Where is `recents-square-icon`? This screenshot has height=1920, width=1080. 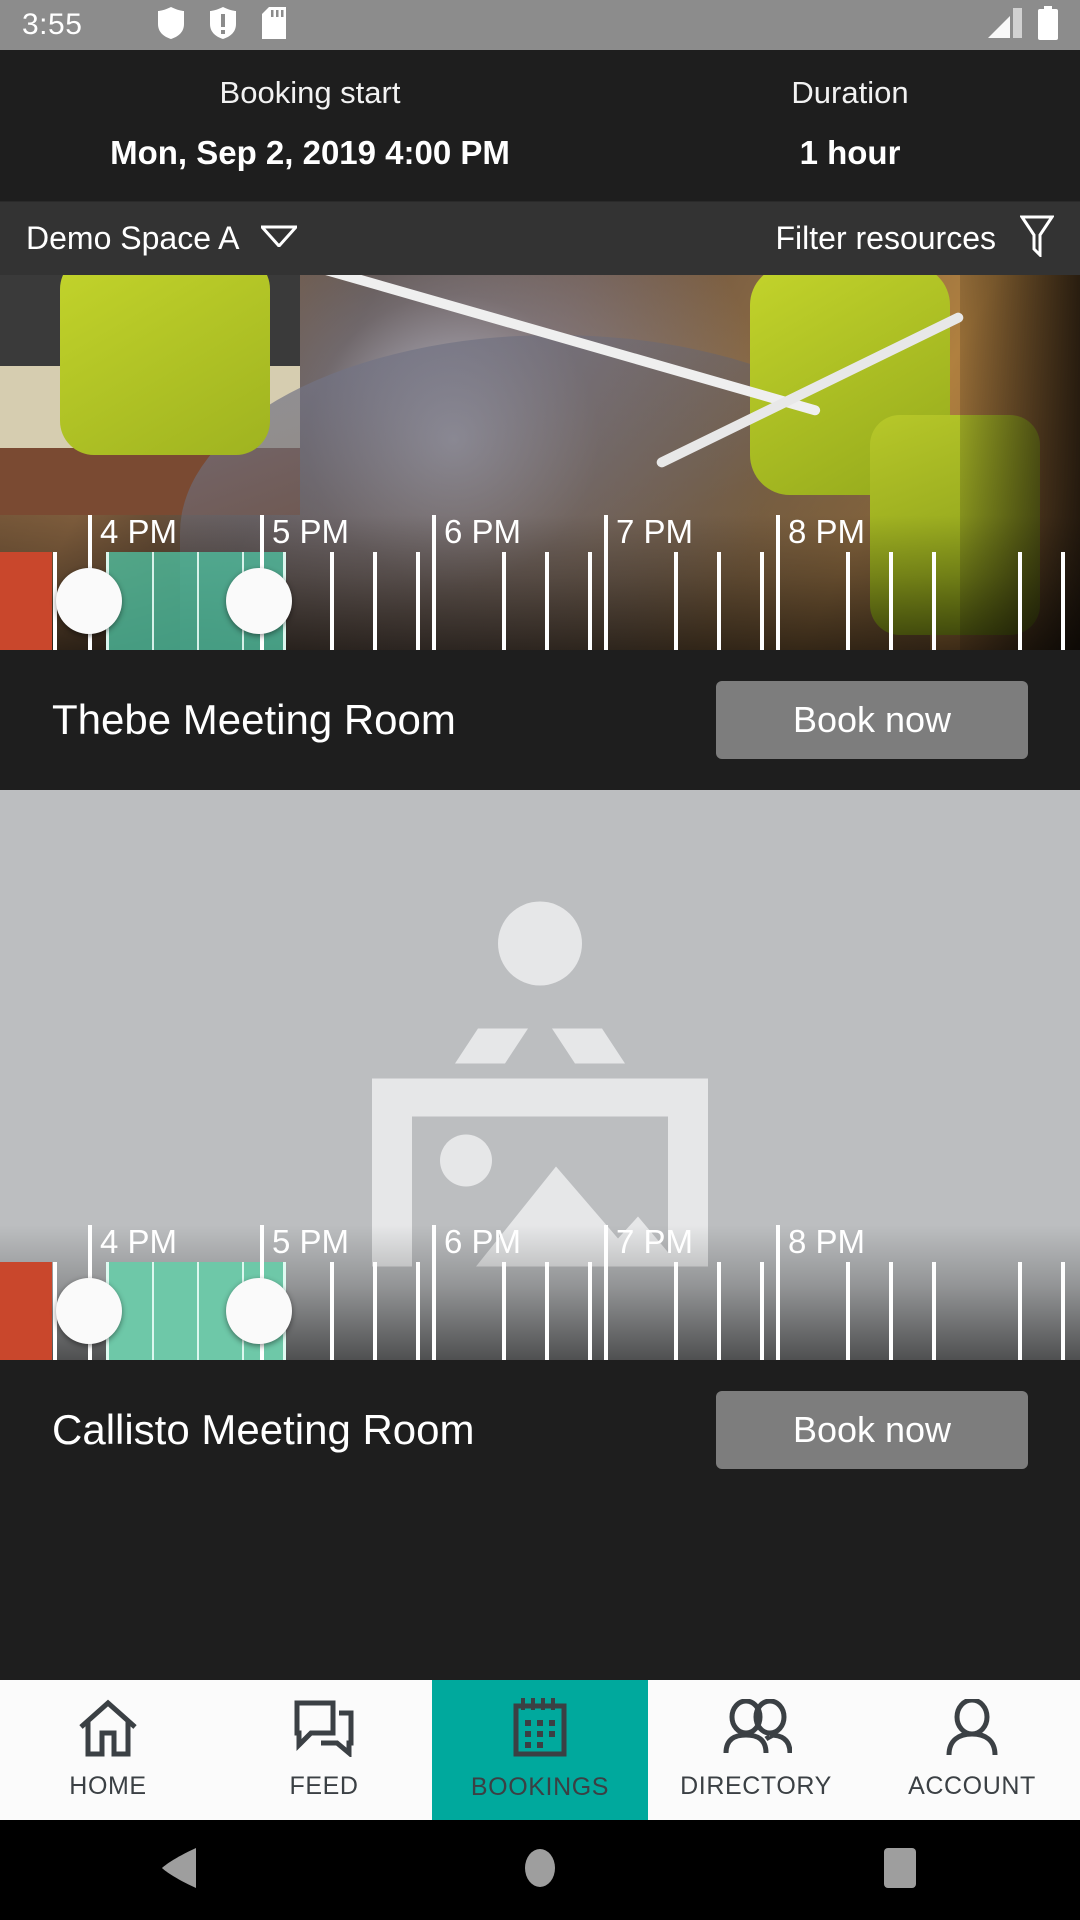
recents-square-icon is located at coordinates (900, 1870).